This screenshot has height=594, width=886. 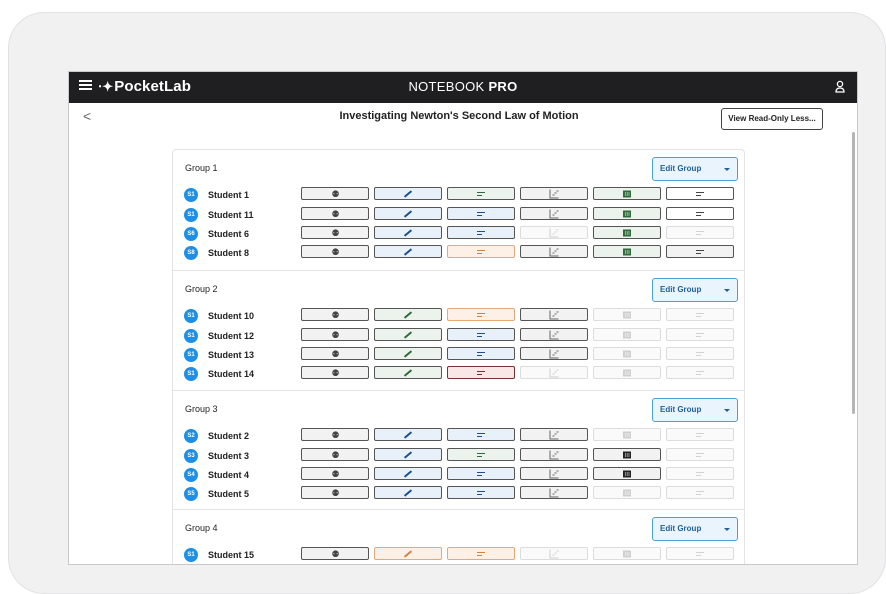 I want to click on student-name: Student 4, so click(x=228, y=475).